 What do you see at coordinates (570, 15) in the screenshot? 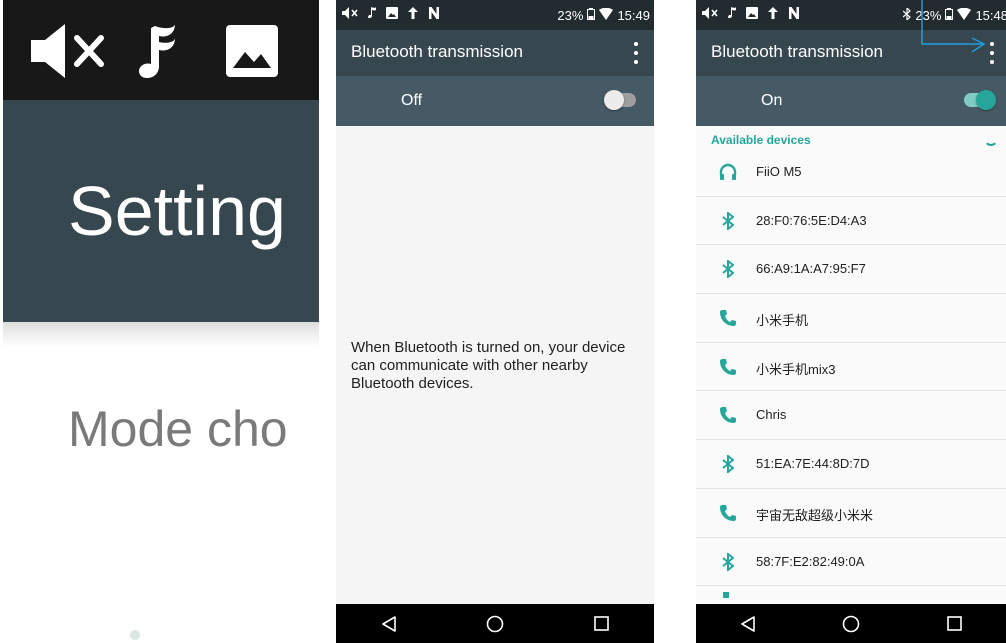
I see `battery-percentage: 23%` at bounding box center [570, 15].